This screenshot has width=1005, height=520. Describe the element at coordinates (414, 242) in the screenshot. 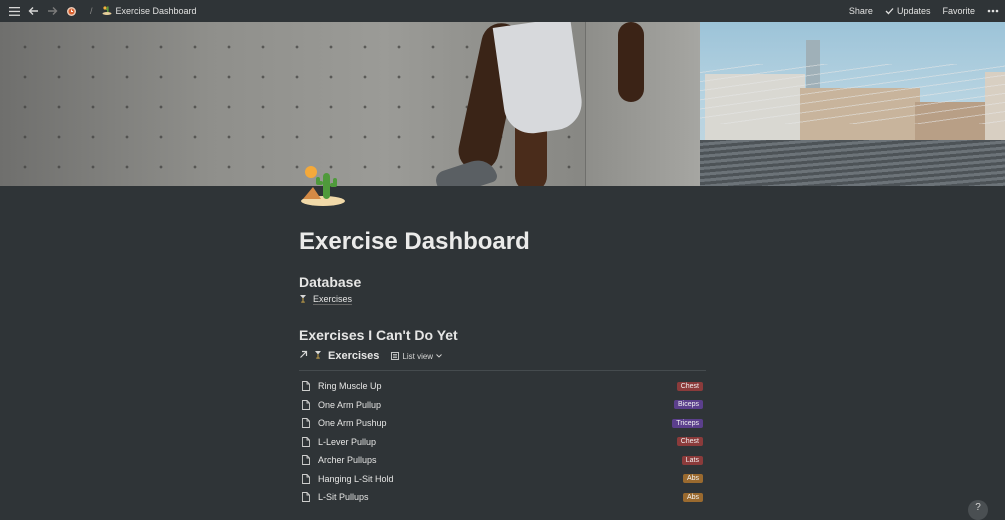

I see `page-title: Exercise Dashboard` at that location.